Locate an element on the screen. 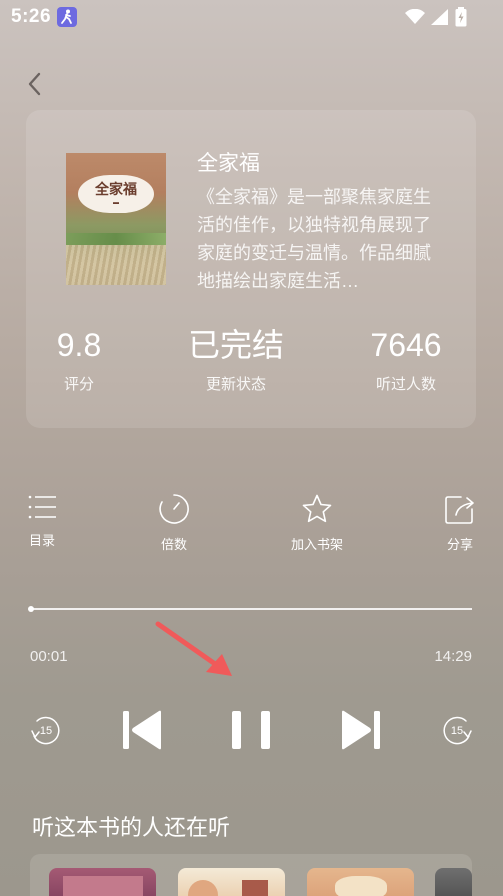 The width and height of the screenshot is (503, 896). recommendations-title: 听这本书的人还在听 is located at coordinates (131, 827).